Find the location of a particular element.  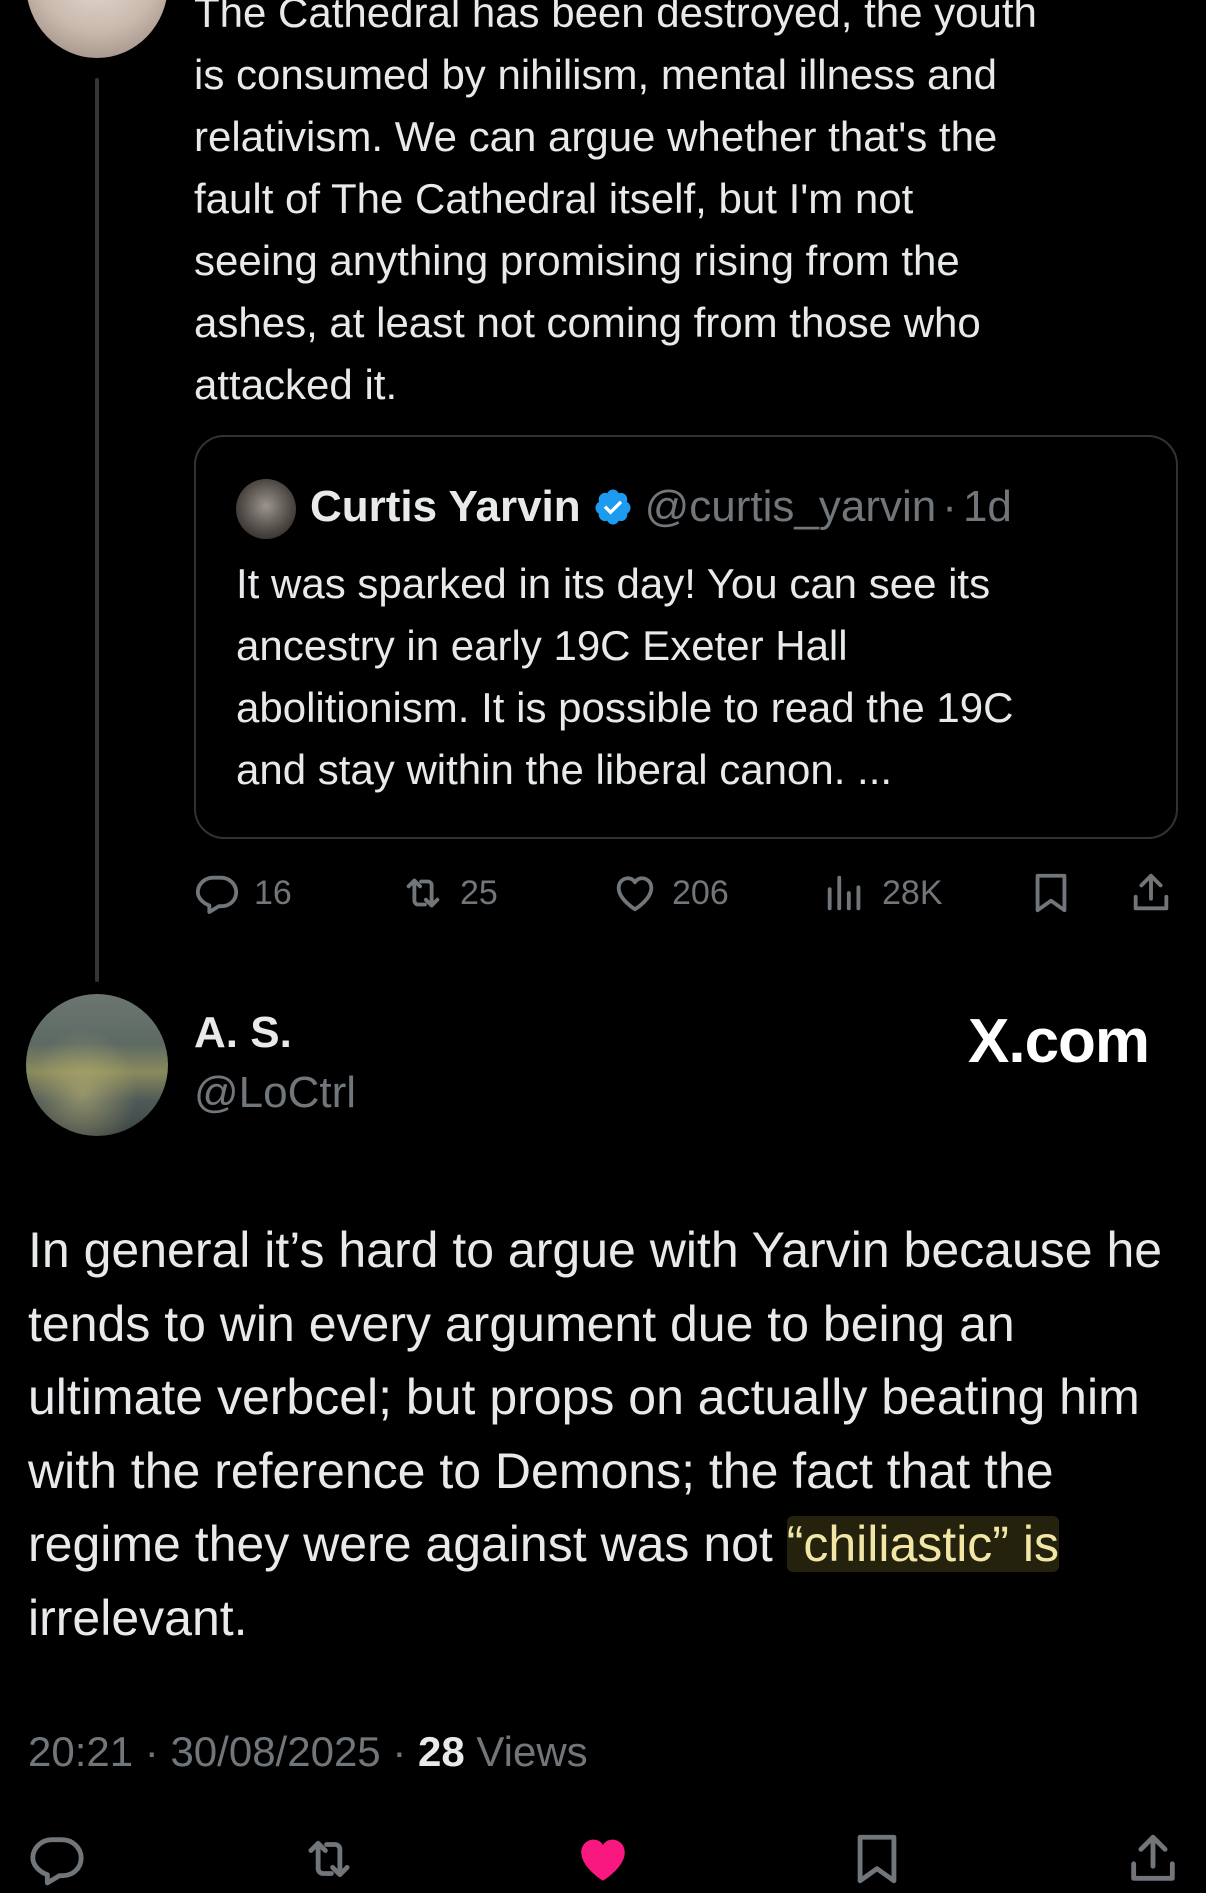

tweet-meta: 20:21 · 30/08/2025 · 28 Views is located at coordinates (308, 1752).